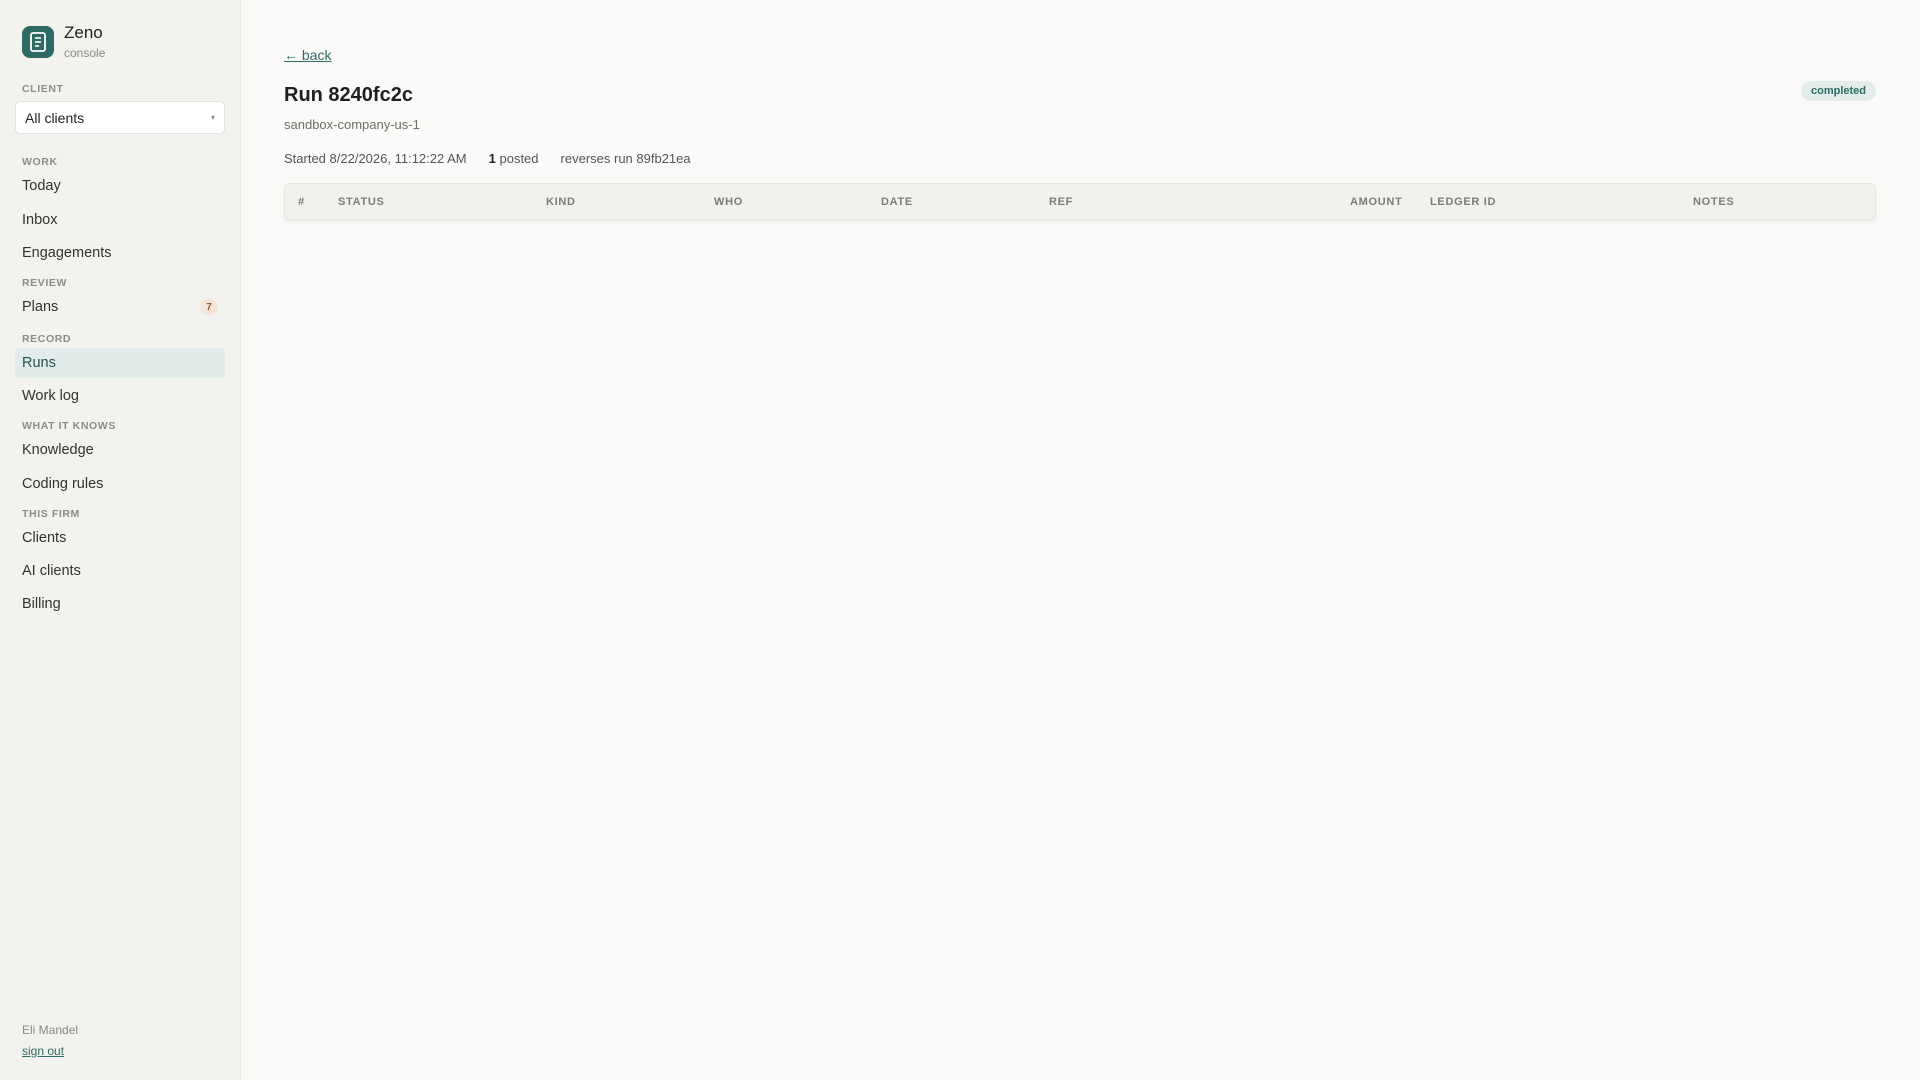 The image size is (1920, 1080). I want to click on section-label-review: REVIEW, so click(45, 283).